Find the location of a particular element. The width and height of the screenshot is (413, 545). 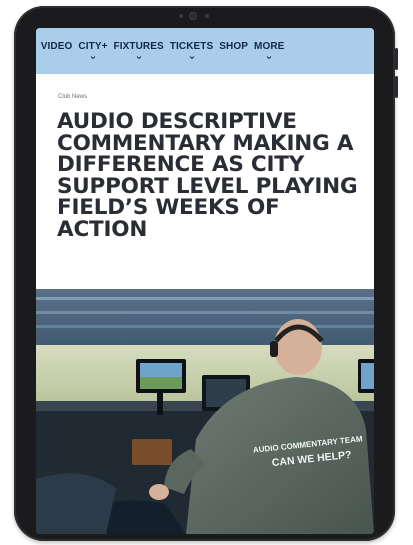

monitor is located at coordinates (366, 376).